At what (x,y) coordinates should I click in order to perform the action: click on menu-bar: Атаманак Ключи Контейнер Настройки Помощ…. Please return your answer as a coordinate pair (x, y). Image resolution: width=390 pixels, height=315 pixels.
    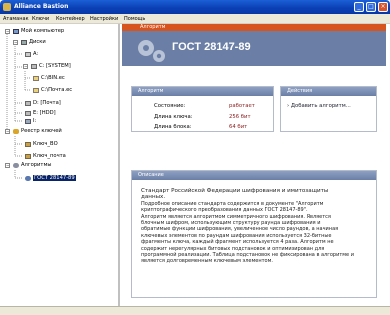
    Looking at the image, I should click on (195, 19).